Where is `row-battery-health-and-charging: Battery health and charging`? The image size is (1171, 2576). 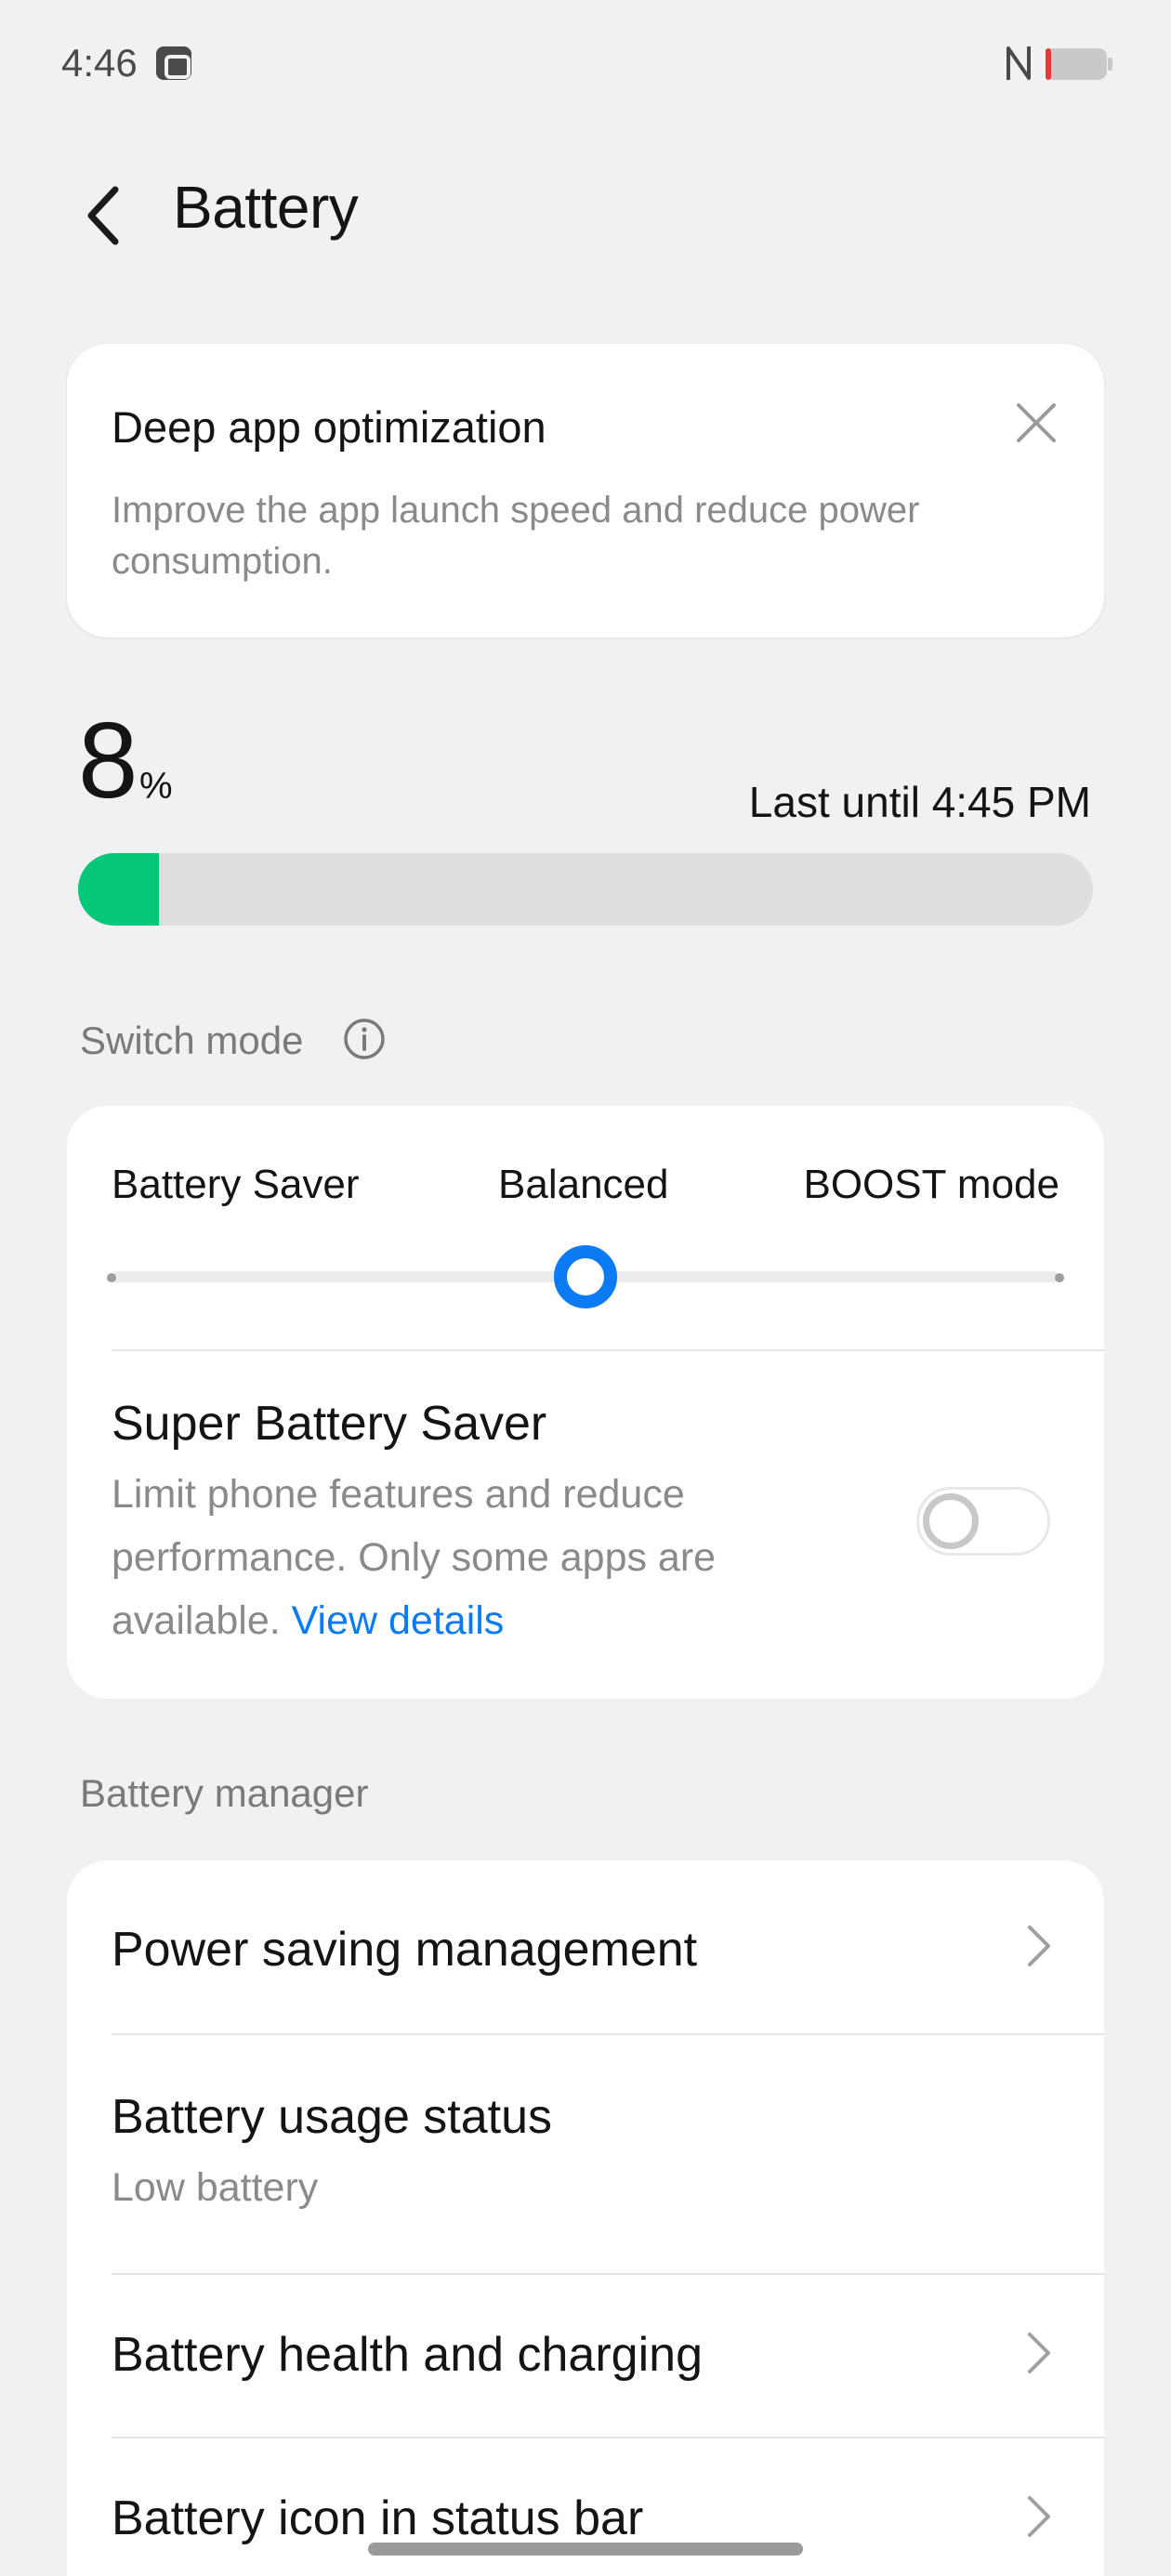 row-battery-health-and-charging: Battery health and charging is located at coordinates (586, 2356).